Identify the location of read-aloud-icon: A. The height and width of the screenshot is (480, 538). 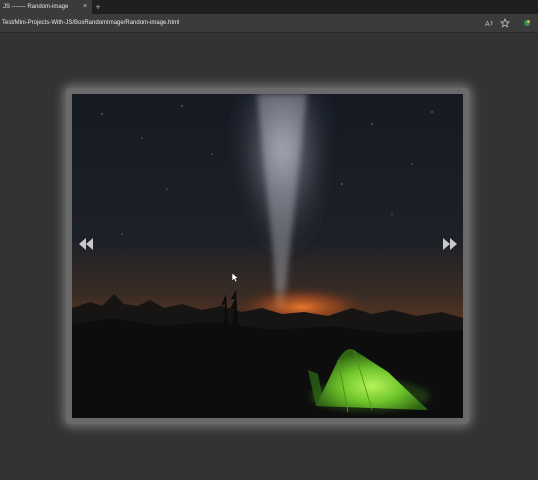
(489, 23).